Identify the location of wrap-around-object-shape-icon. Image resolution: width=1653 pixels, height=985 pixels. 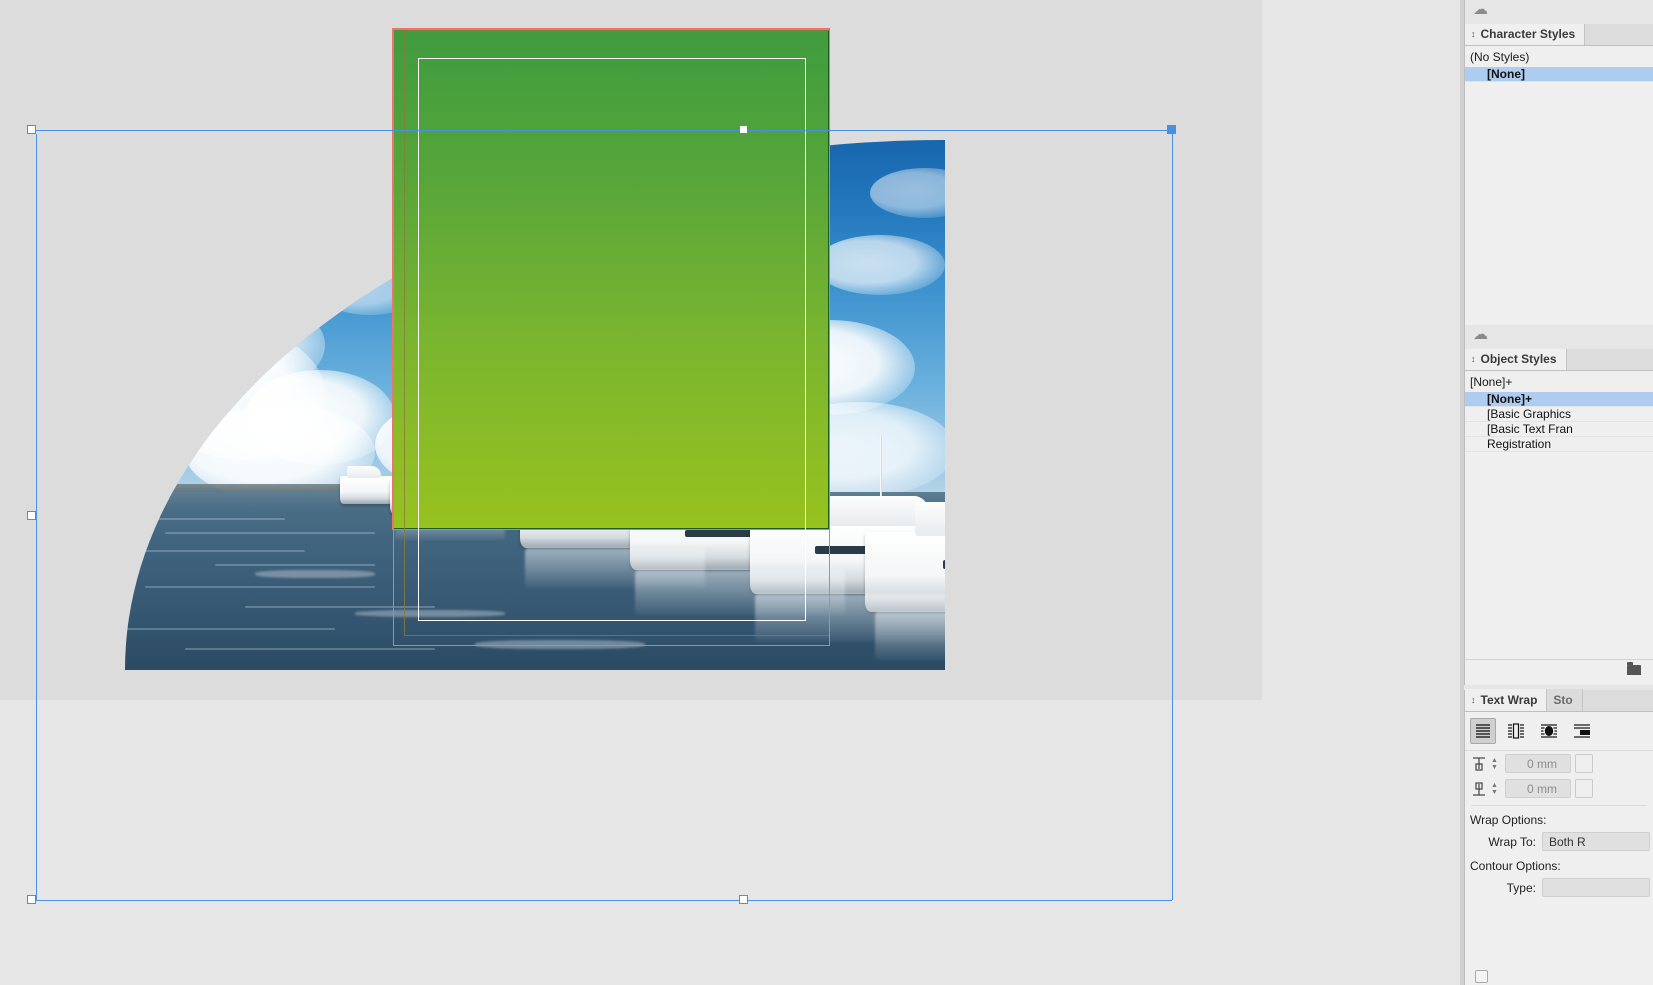
(1549, 731).